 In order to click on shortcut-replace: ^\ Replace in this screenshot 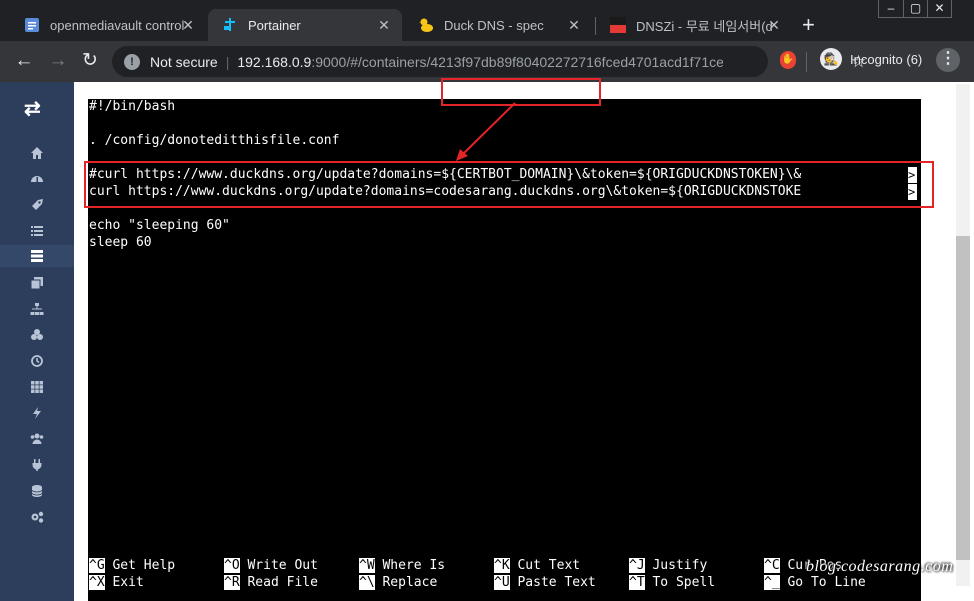, I will do `click(398, 582)`.